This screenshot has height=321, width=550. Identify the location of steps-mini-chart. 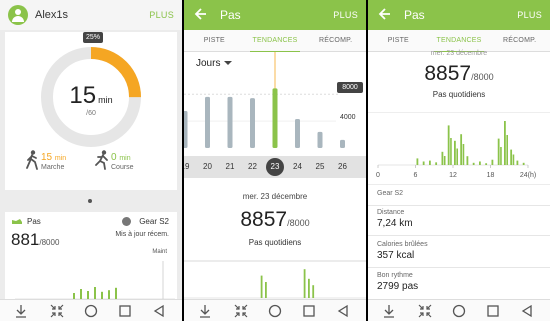
(95, 280).